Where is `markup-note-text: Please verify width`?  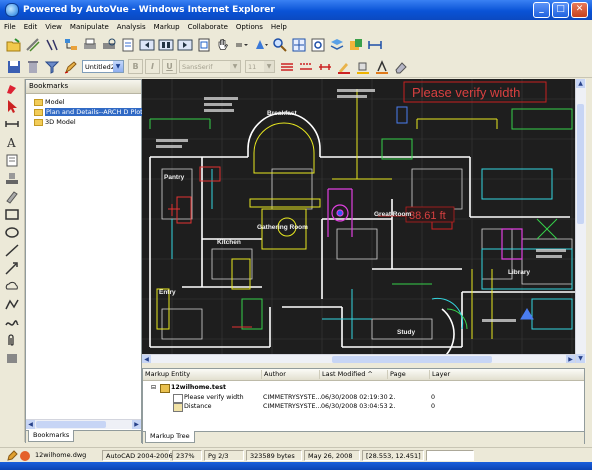
markup-note-text: Please verify width is located at coordinates (466, 92).